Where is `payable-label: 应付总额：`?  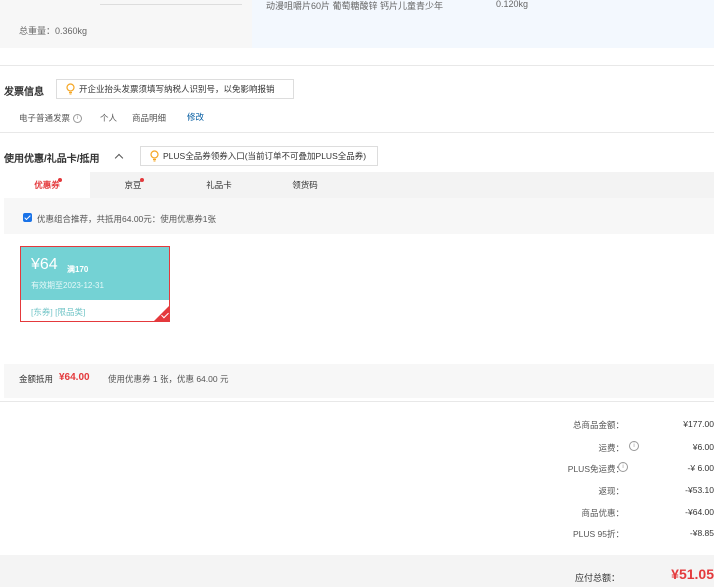
payable-label: 应付总额： is located at coordinates (597, 578).